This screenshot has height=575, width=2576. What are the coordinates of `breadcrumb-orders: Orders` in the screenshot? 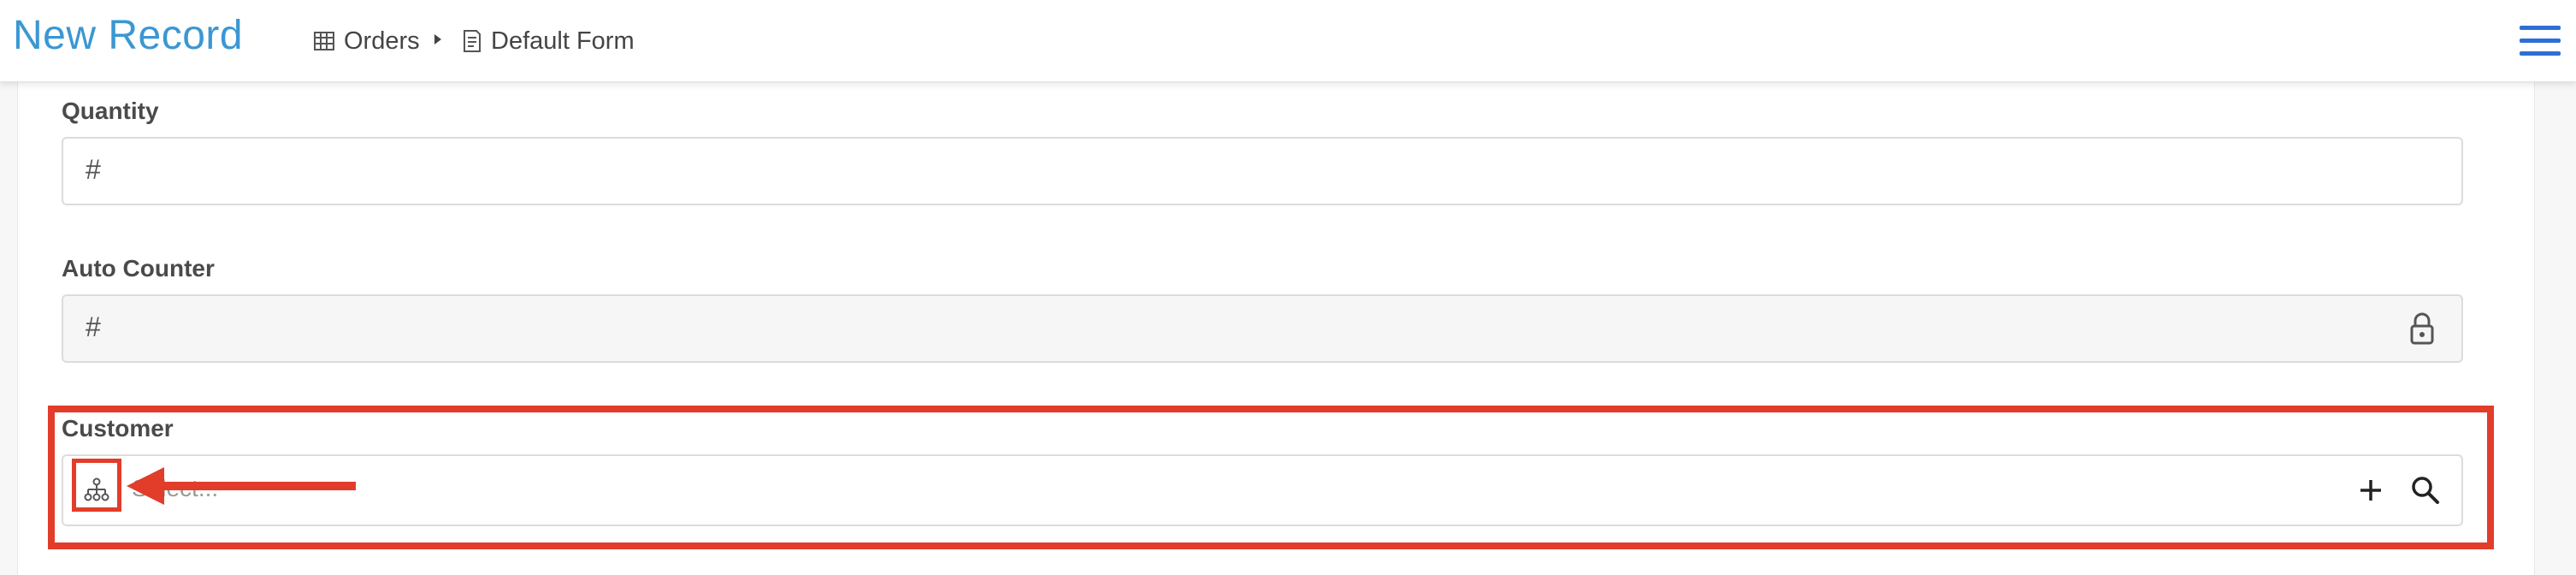 It's located at (366, 41).